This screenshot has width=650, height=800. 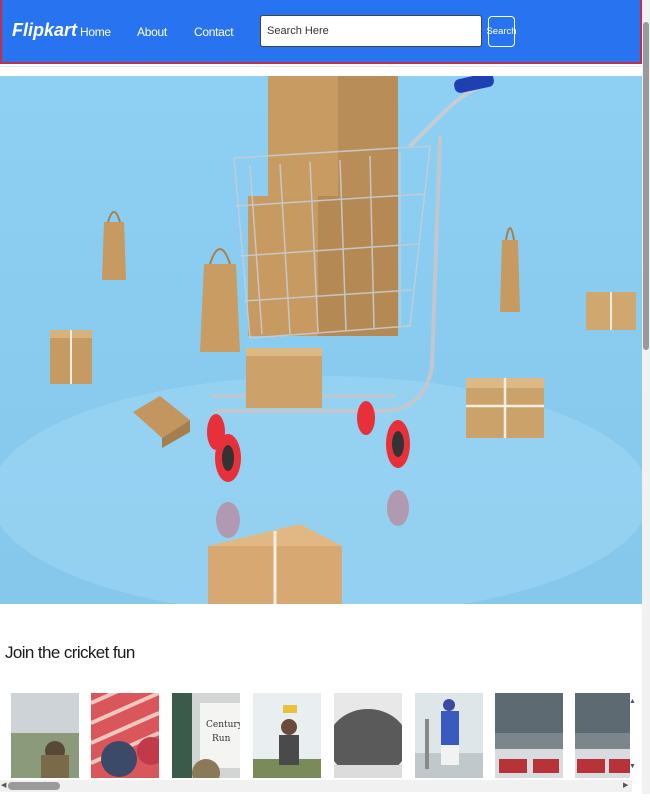 What do you see at coordinates (501, 31) in the screenshot?
I see `search-button: Search` at bounding box center [501, 31].